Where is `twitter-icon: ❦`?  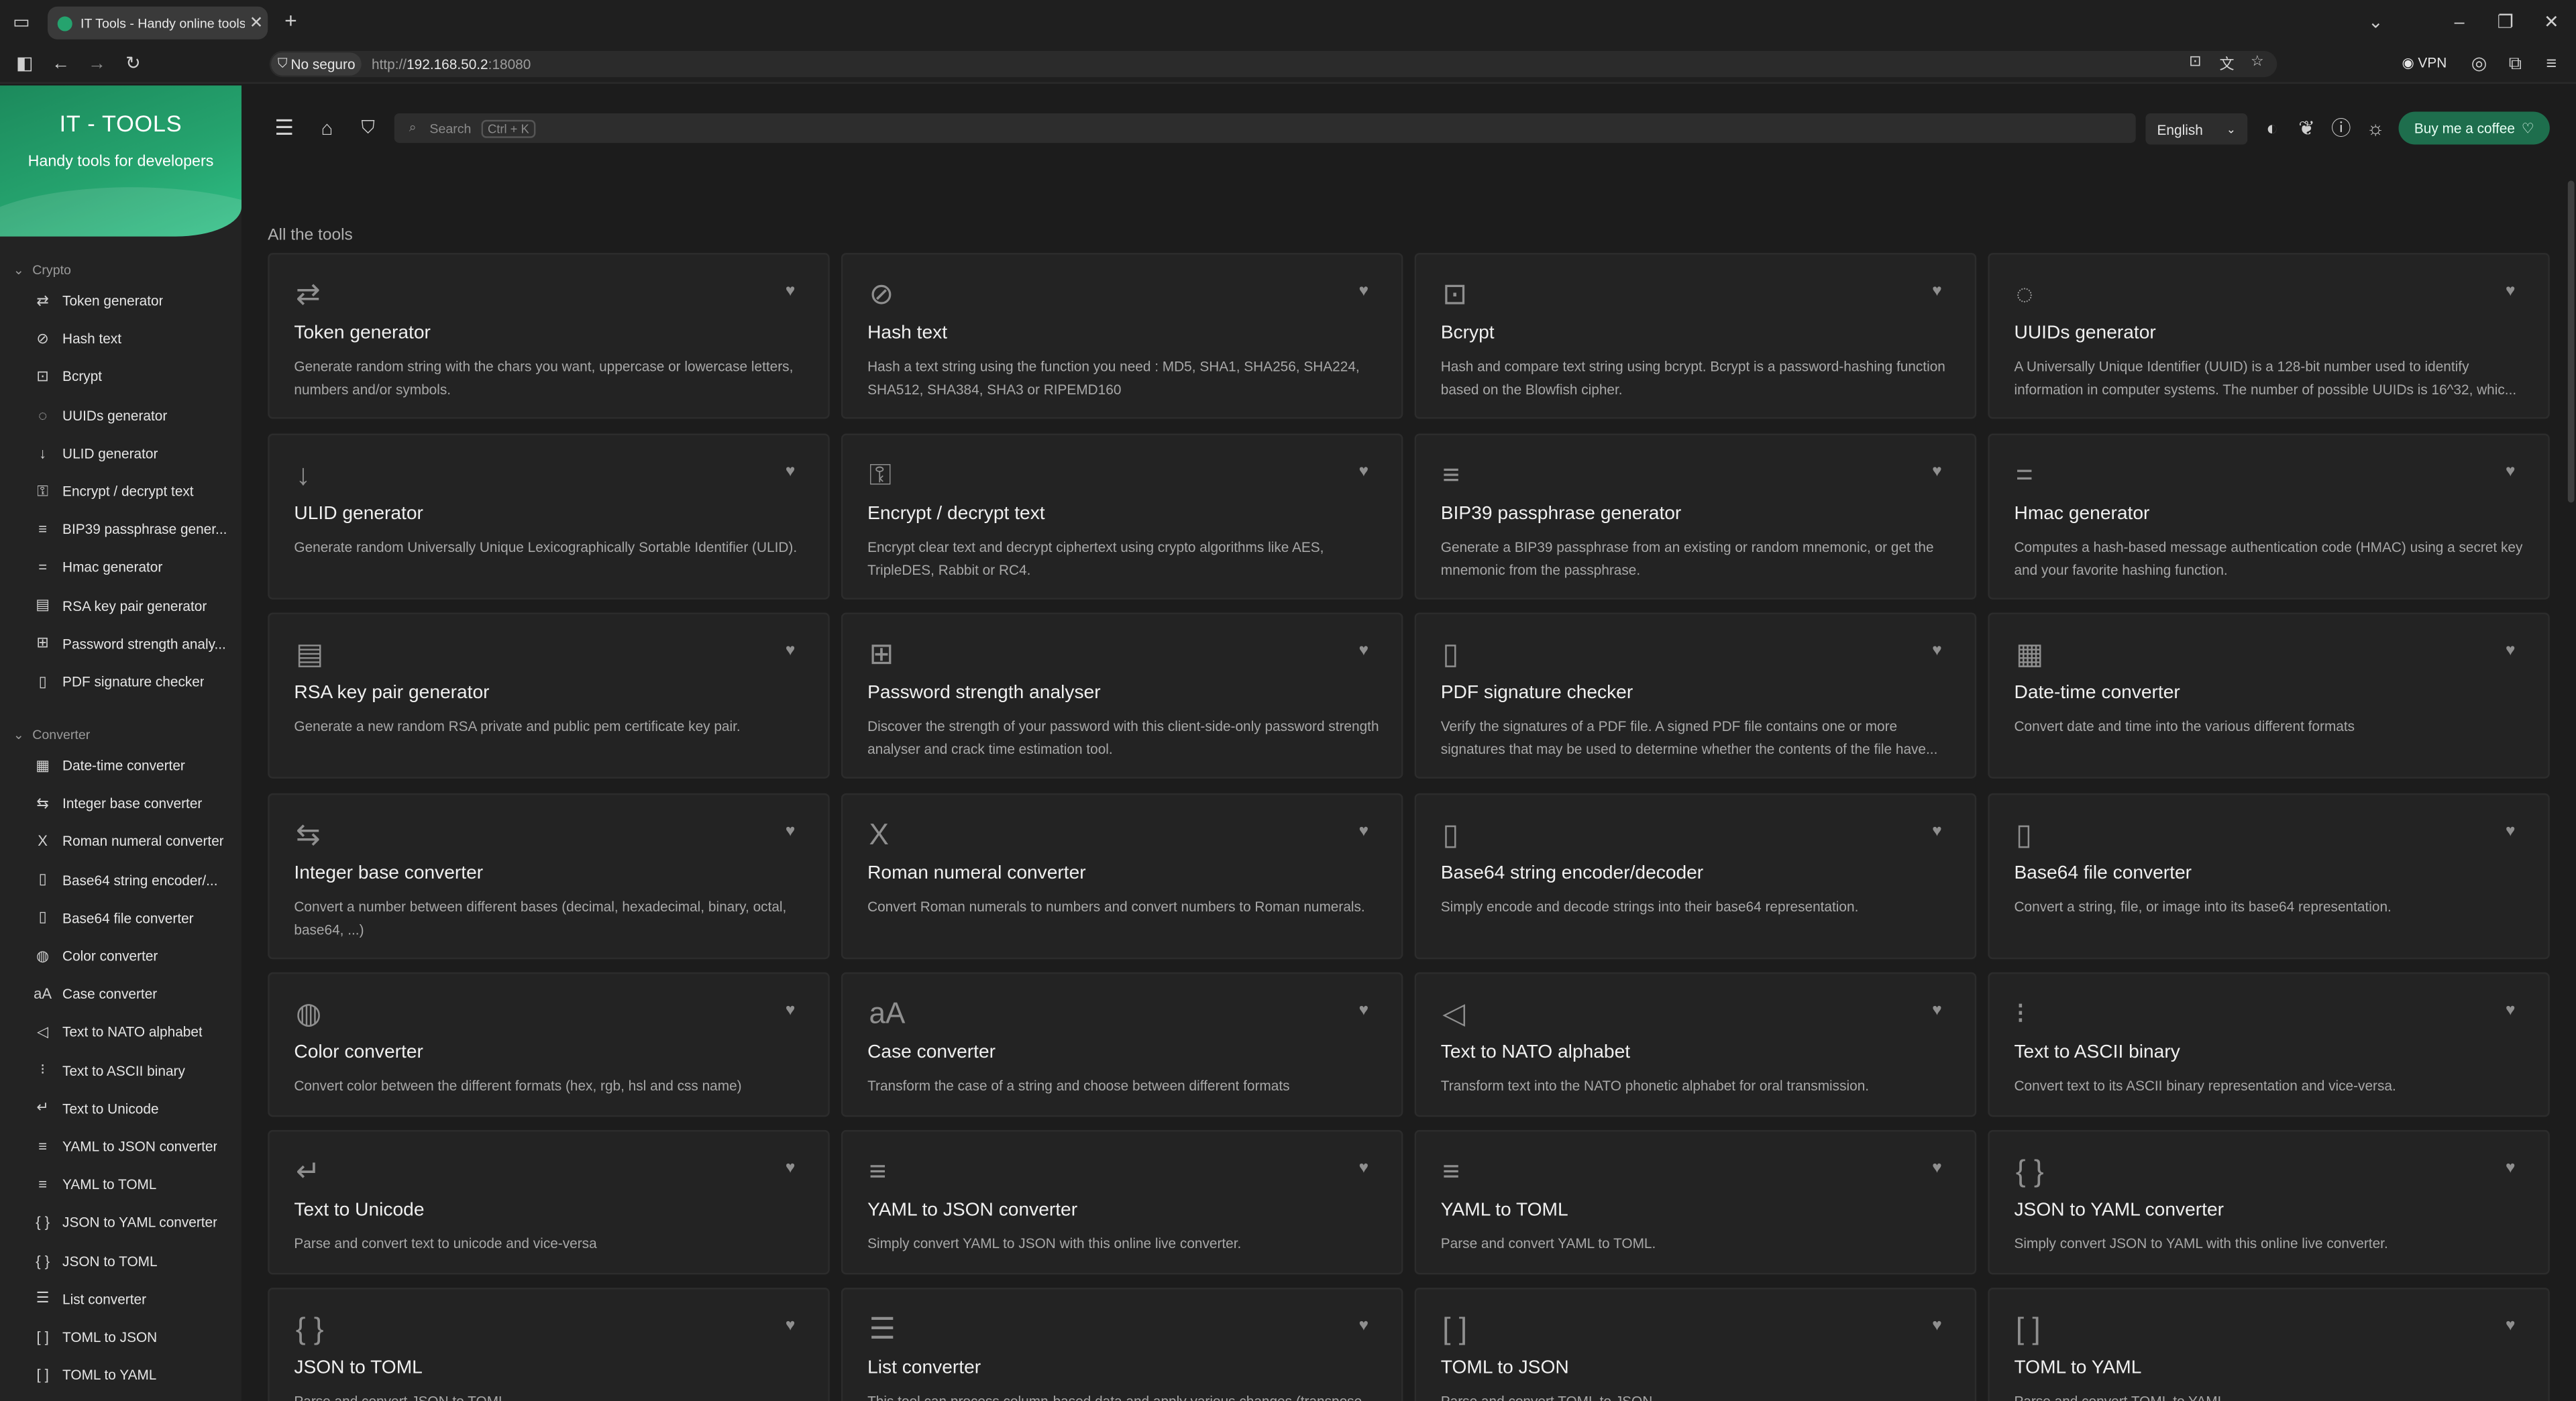
twitter-icon: ❦ is located at coordinates (2306, 128).